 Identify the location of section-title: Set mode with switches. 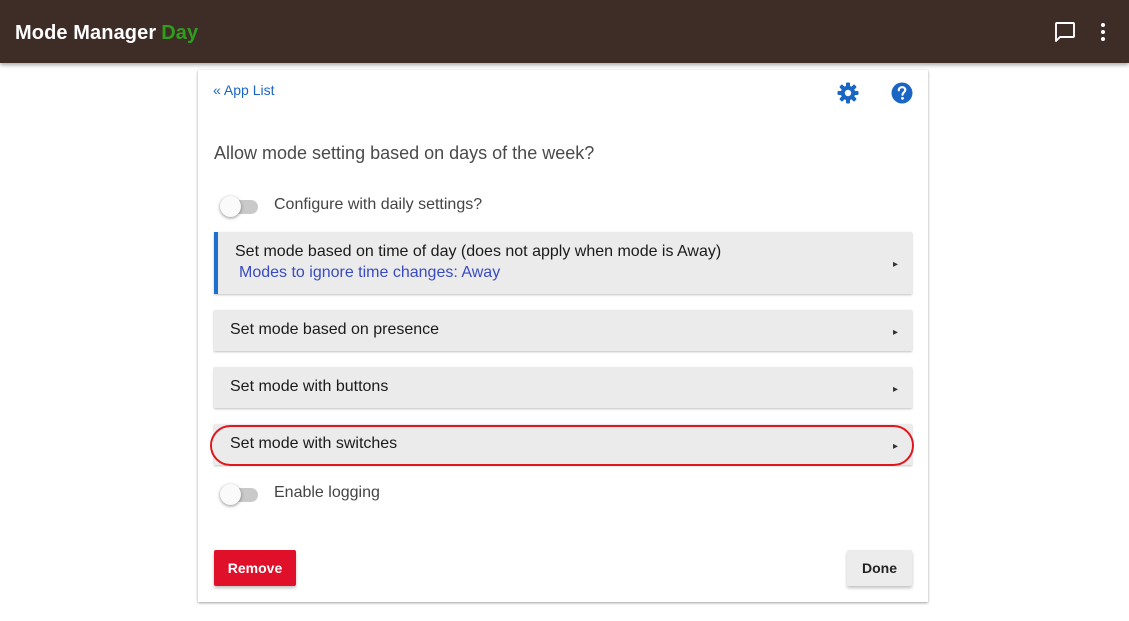
(314, 443).